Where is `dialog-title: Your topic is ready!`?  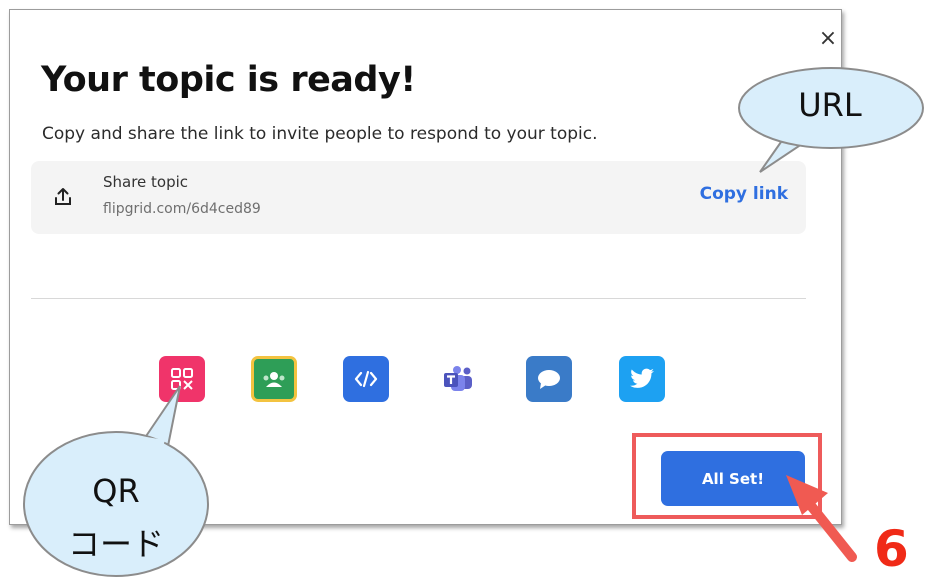
dialog-title: Your topic is ready! is located at coordinates (228, 80).